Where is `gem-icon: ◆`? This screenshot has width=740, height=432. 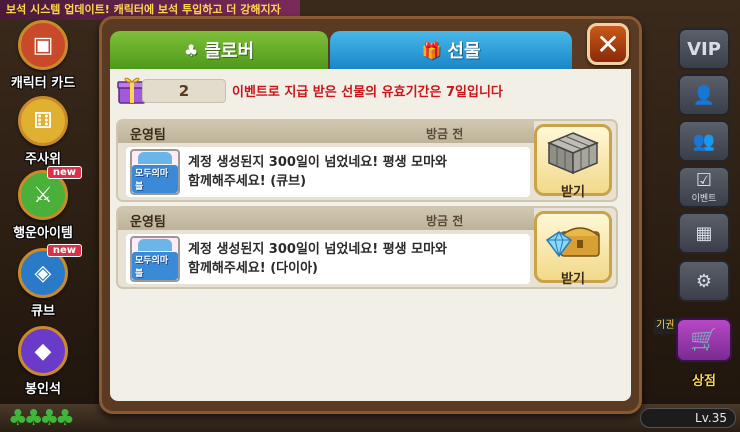 gem-icon: ◆ is located at coordinates (43, 351).